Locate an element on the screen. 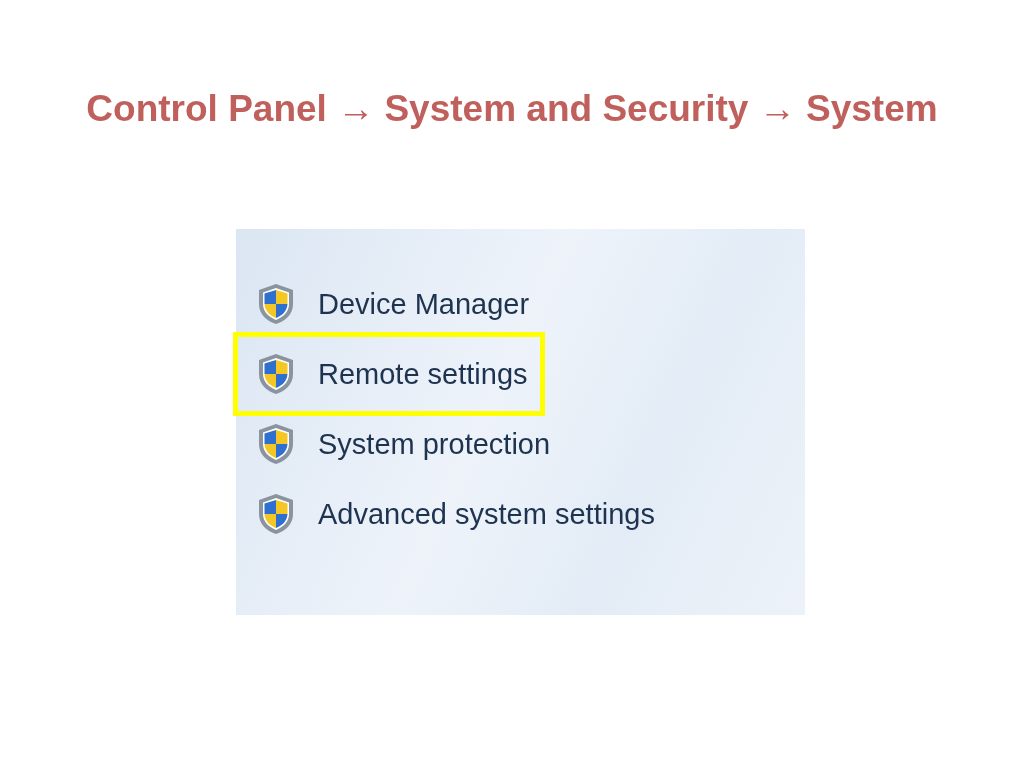 The height and width of the screenshot is (768, 1024). slide-title: Control Panel → System and Security → System is located at coordinates (512, 109).